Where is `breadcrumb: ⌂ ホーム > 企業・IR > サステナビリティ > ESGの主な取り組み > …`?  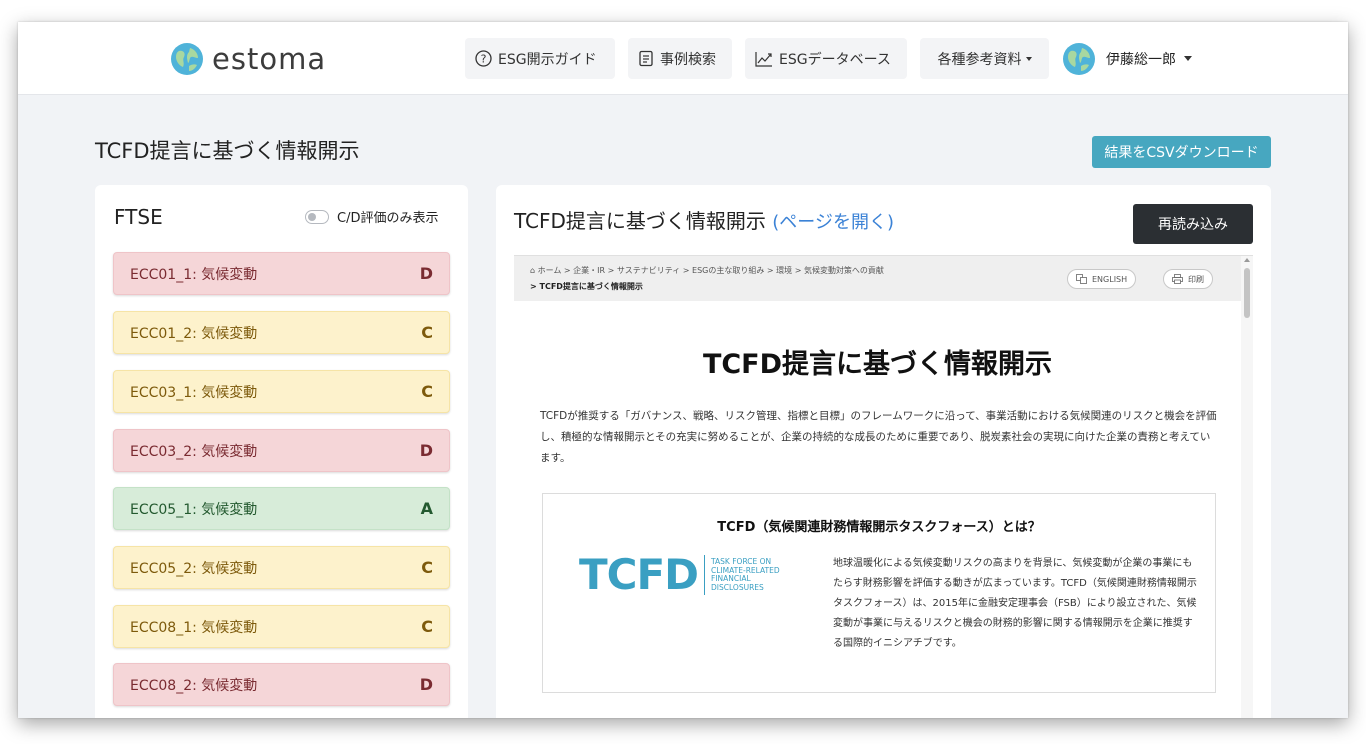 breadcrumb: ⌂ ホーム > 企業・IR > サステナビリティ > ESGの主な取り組み > … is located at coordinates (707, 270).